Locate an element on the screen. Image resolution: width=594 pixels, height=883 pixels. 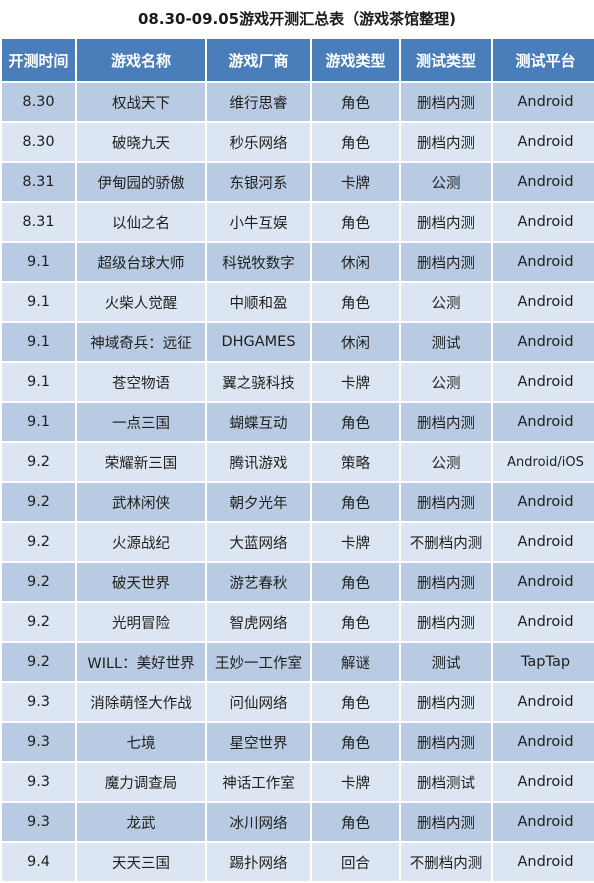
cell-test_type: 删档测试 is located at coordinates (446, 782).